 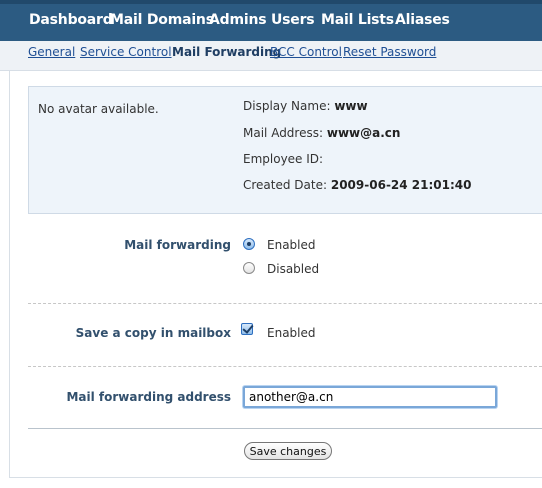 I want to click on avatar-placeholder-text: No avatar available., so click(x=98, y=109).